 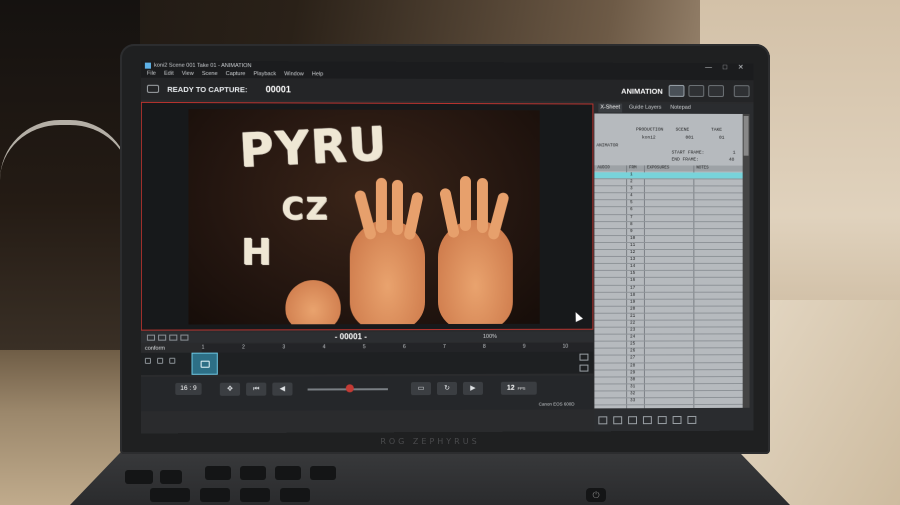 What do you see at coordinates (147, 360) in the screenshot?
I see `help-icon` at bounding box center [147, 360].